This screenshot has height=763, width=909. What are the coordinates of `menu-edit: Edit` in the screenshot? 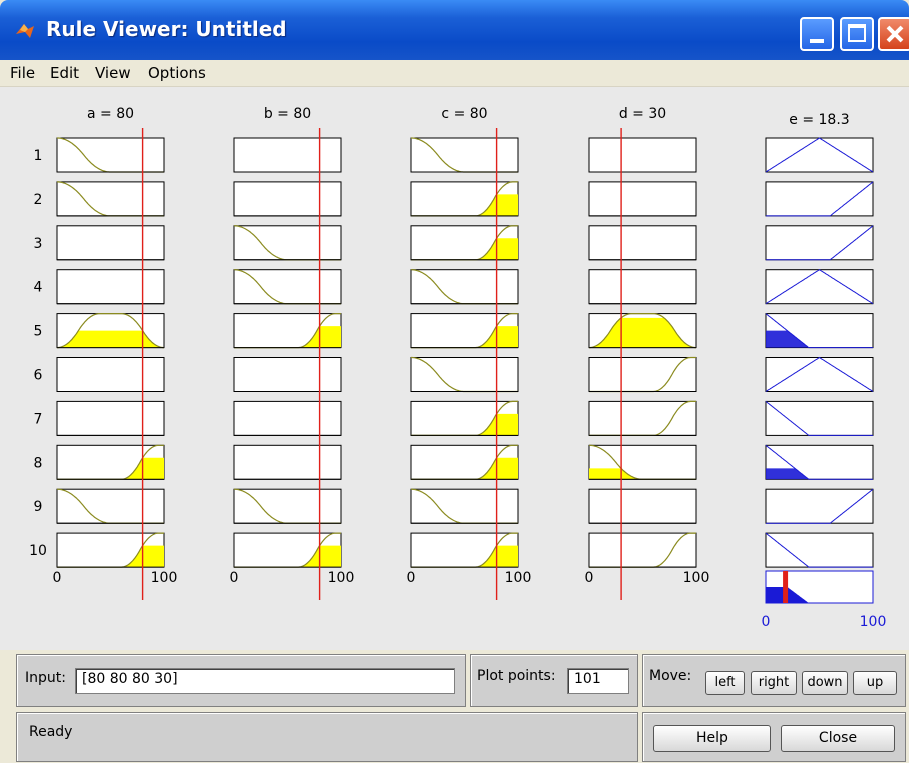 It's located at (64, 73).